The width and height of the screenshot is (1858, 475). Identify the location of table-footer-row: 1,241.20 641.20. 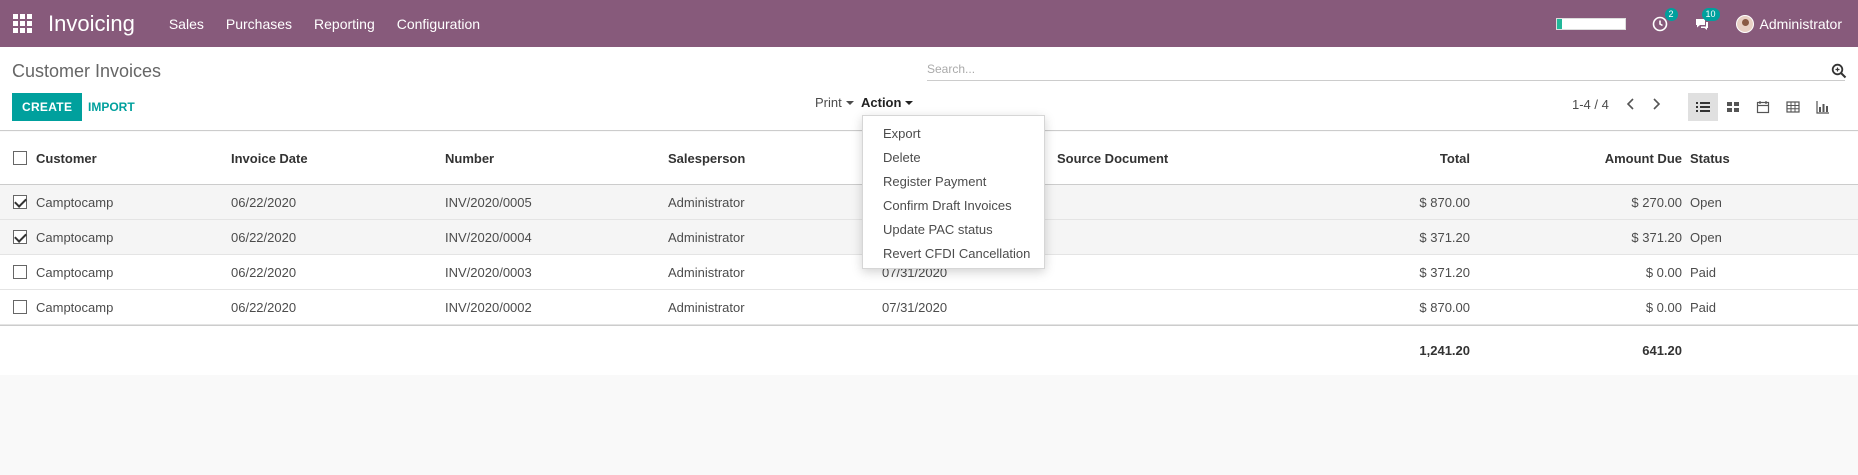
(929, 350).